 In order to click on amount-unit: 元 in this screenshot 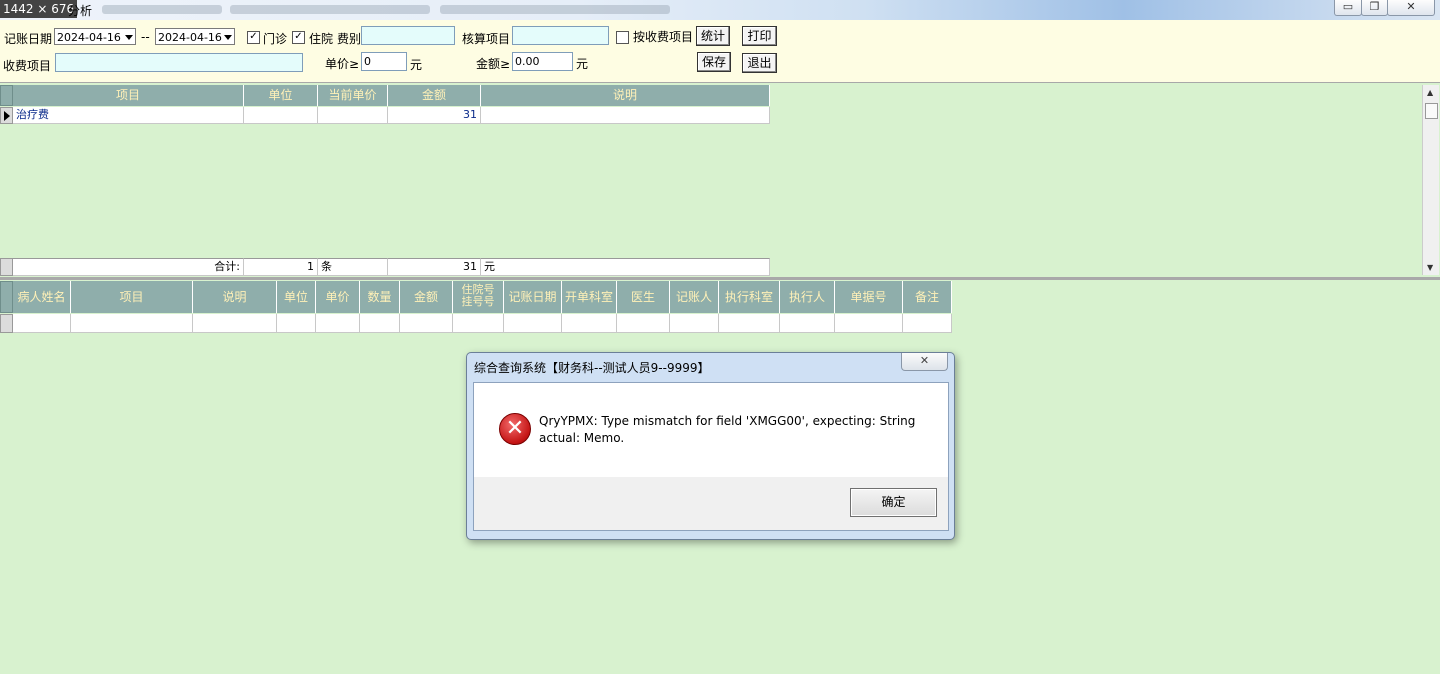, I will do `click(582, 64)`.